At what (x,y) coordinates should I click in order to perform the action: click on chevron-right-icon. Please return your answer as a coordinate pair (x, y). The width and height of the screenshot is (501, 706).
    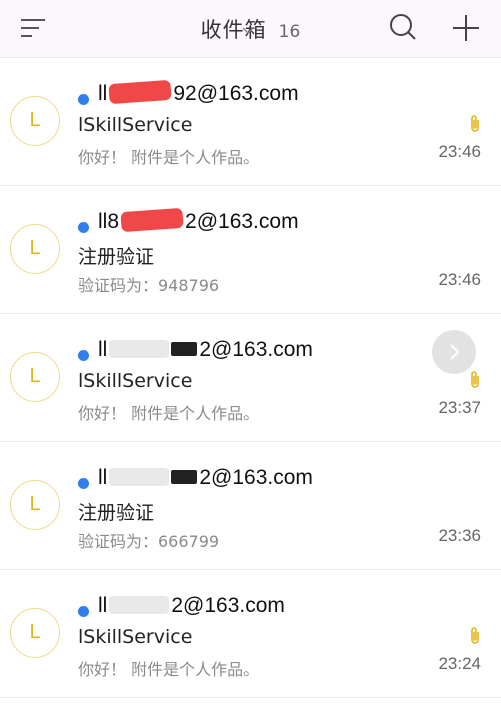
    Looking at the image, I should click on (455, 352).